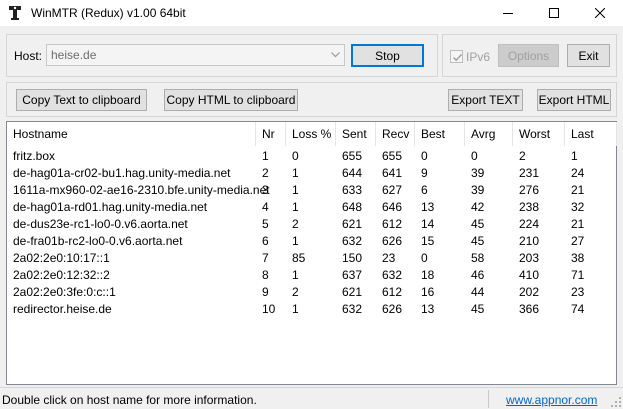  Describe the element at coordinates (131, 134) in the screenshot. I see `column-header-hostname: Hostname` at that location.